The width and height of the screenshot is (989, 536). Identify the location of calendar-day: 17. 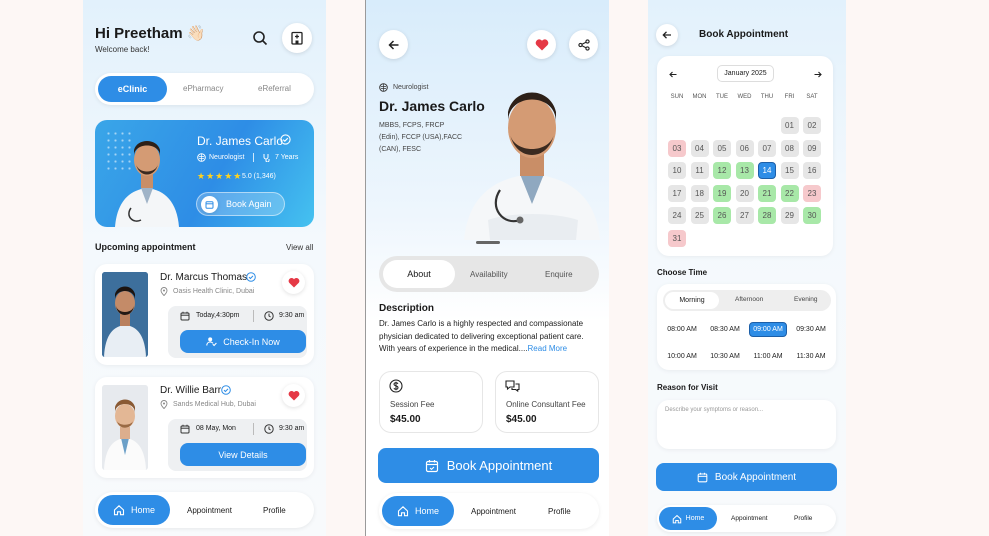
(677, 193).